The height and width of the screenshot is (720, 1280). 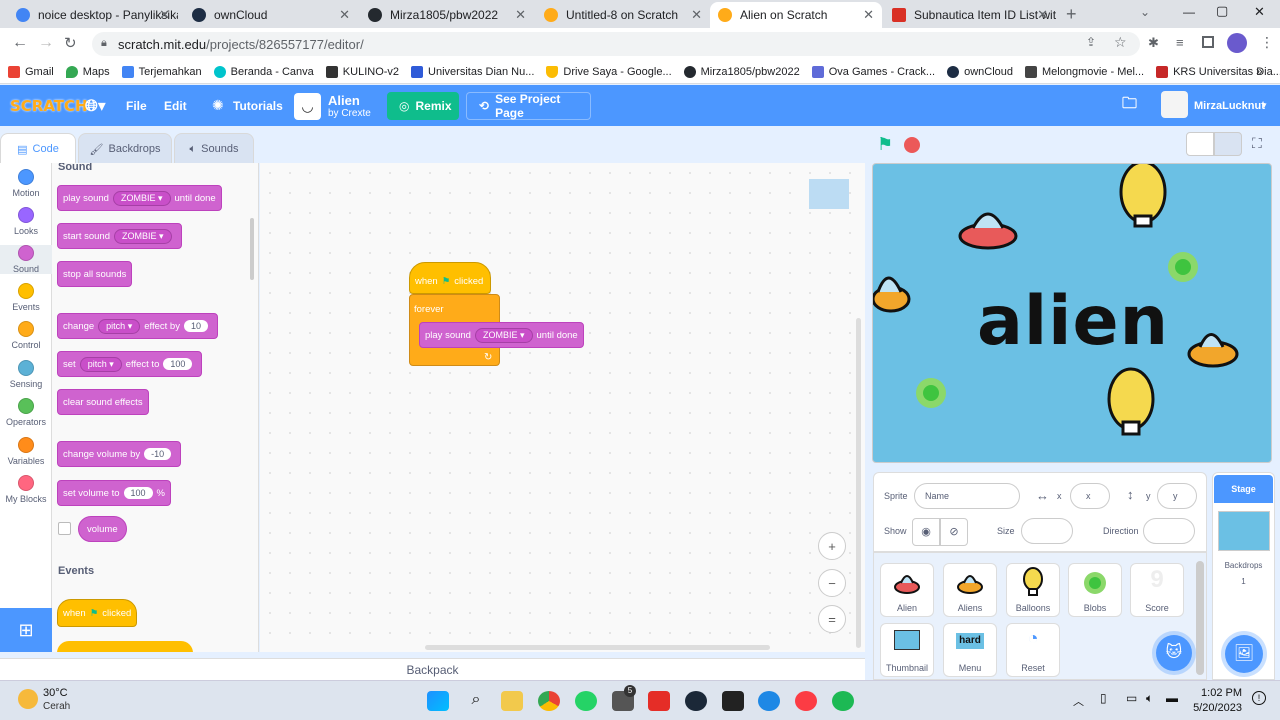 What do you see at coordinates (1072, 313) in the screenshot?
I see `stage-canvas: alien` at bounding box center [1072, 313].